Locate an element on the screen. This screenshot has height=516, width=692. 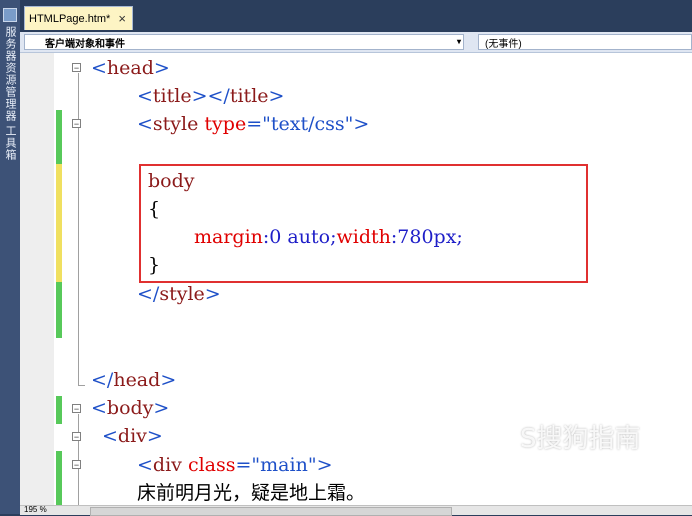
code-line: </style> is located at coordinates (179, 294).